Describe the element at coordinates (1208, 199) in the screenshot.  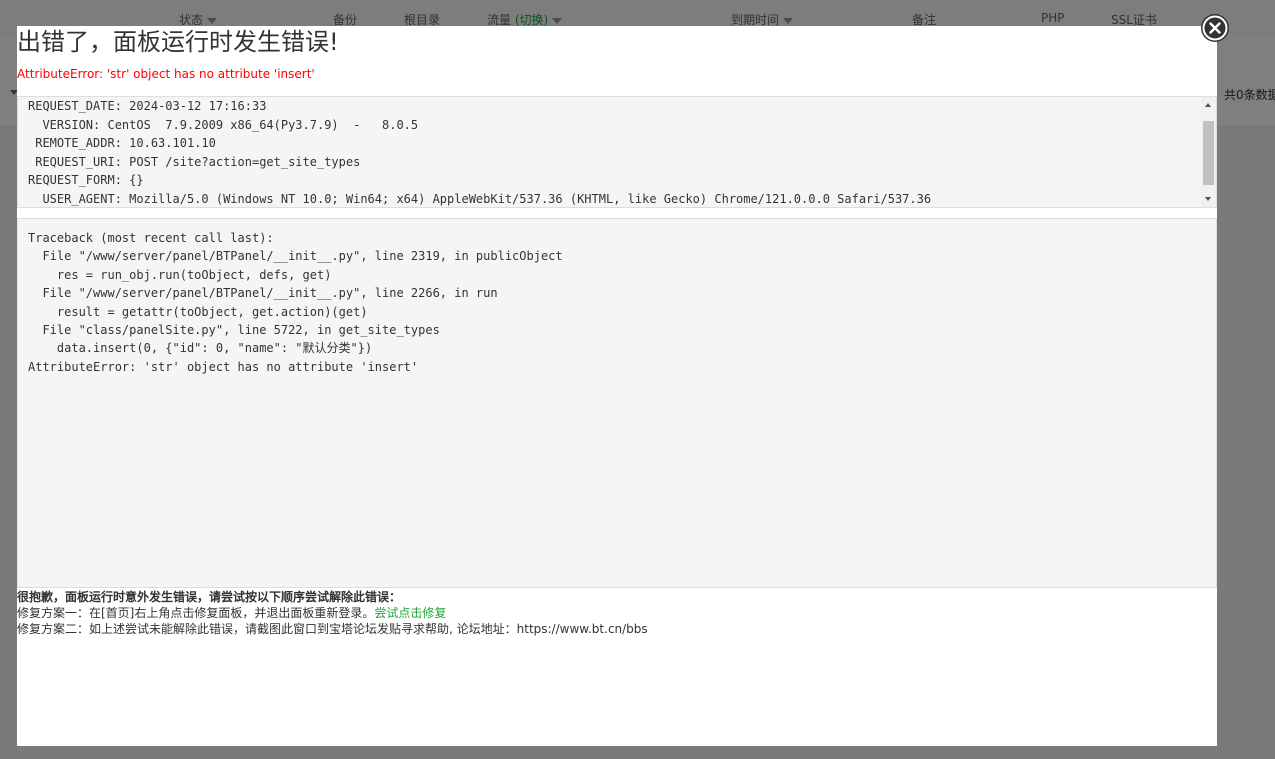
I see `scroll-down-arrow-icon` at that location.